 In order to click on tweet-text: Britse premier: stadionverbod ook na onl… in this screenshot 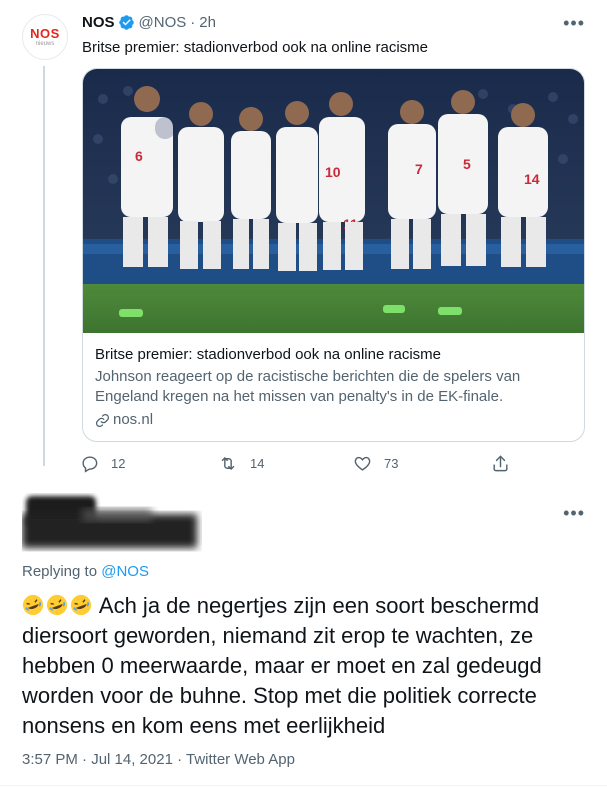, I will do `click(255, 47)`.